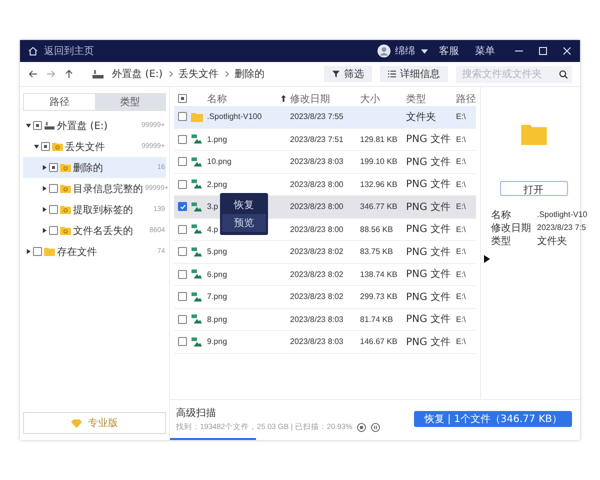 The image size is (600, 480). I want to click on toolbar-button: 筛选, so click(348, 74).